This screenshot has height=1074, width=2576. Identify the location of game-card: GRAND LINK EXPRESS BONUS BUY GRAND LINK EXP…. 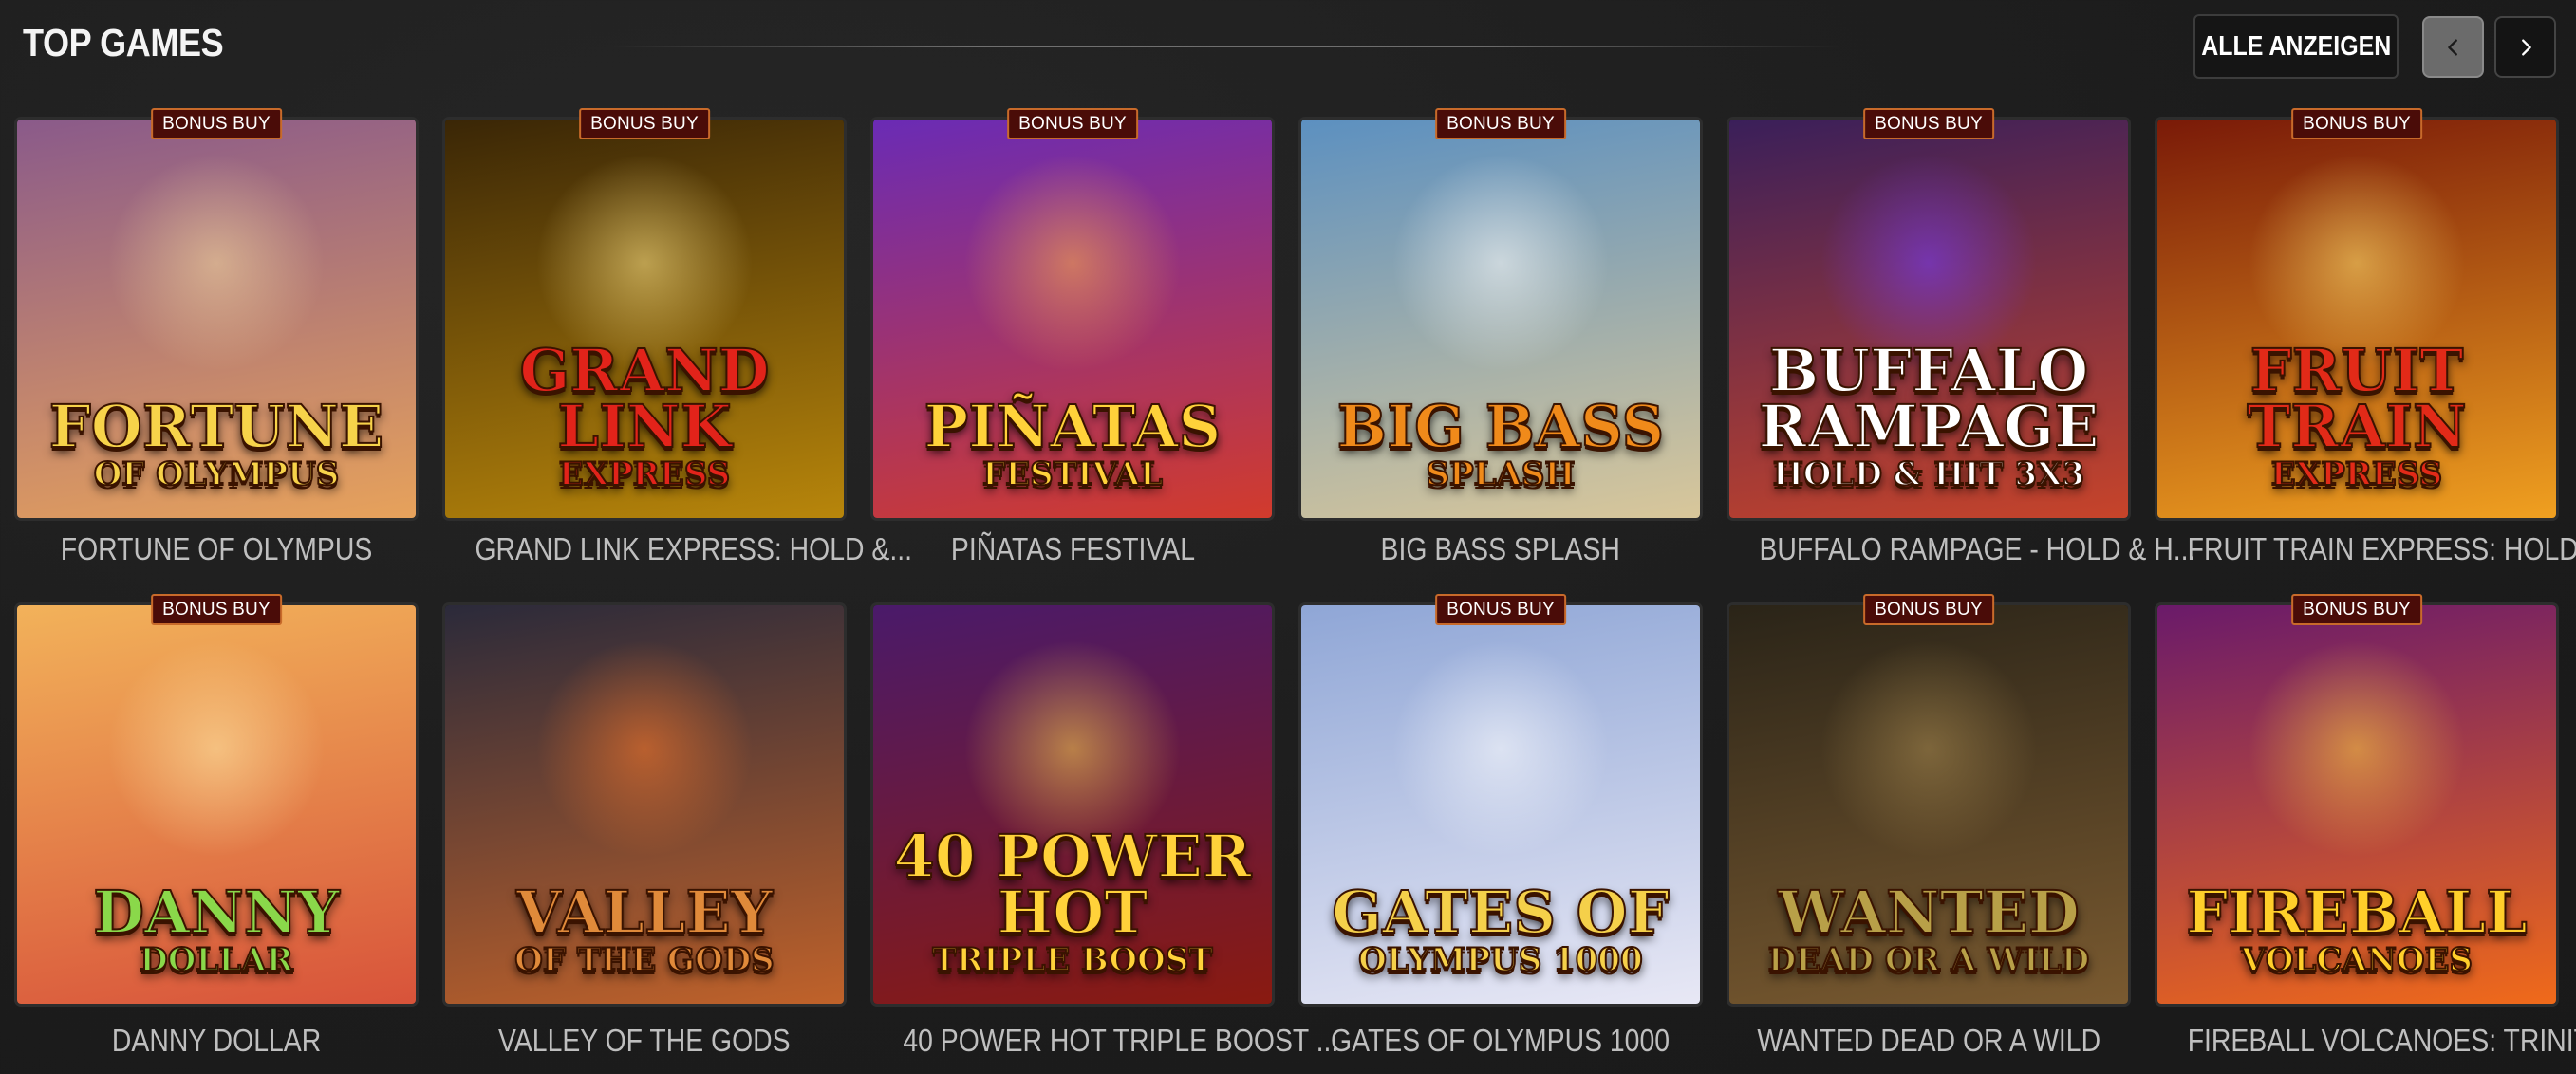
(679, 351).